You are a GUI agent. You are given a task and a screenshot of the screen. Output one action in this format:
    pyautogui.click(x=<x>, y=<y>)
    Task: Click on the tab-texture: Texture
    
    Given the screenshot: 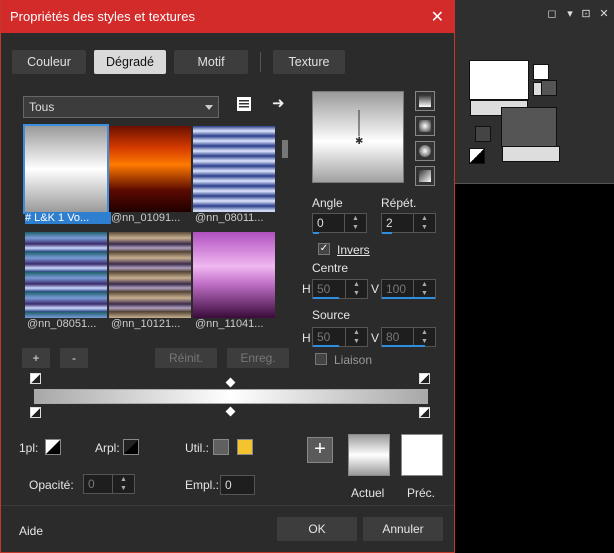 What is the action you would take?
    pyautogui.click(x=309, y=62)
    